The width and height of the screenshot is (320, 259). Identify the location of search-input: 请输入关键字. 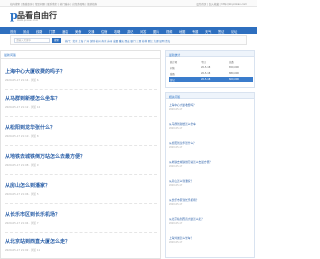
(32, 40).